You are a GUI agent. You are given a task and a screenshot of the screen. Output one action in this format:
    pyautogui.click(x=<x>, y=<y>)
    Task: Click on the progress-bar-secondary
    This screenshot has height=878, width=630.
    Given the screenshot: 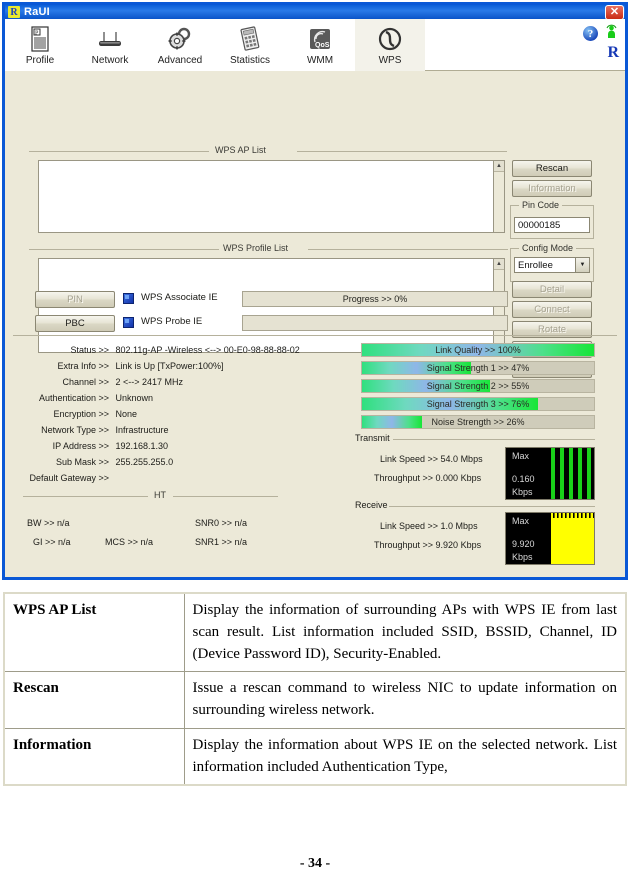 What is the action you would take?
    pyautogui.click(x=375, y=323)
    